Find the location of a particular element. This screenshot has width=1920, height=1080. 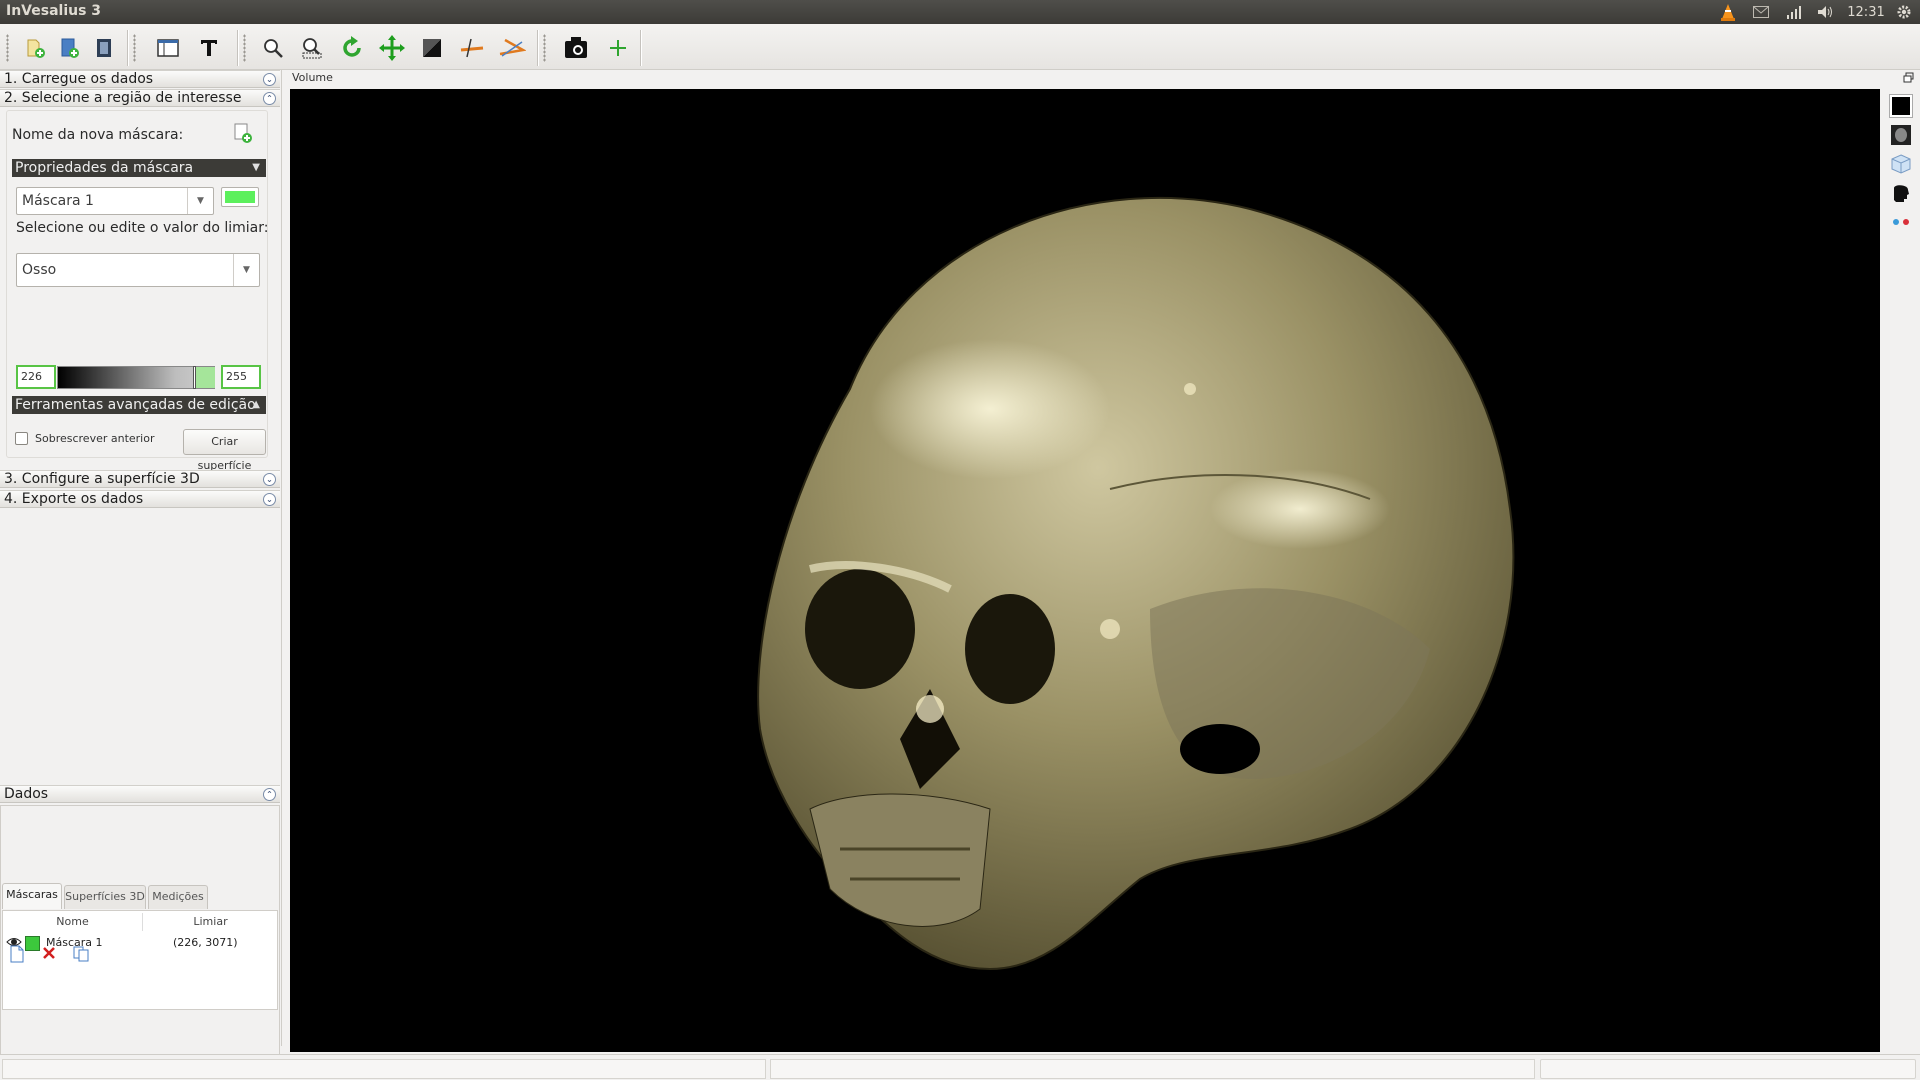

rotate-button is located at coordinates (352, 48).